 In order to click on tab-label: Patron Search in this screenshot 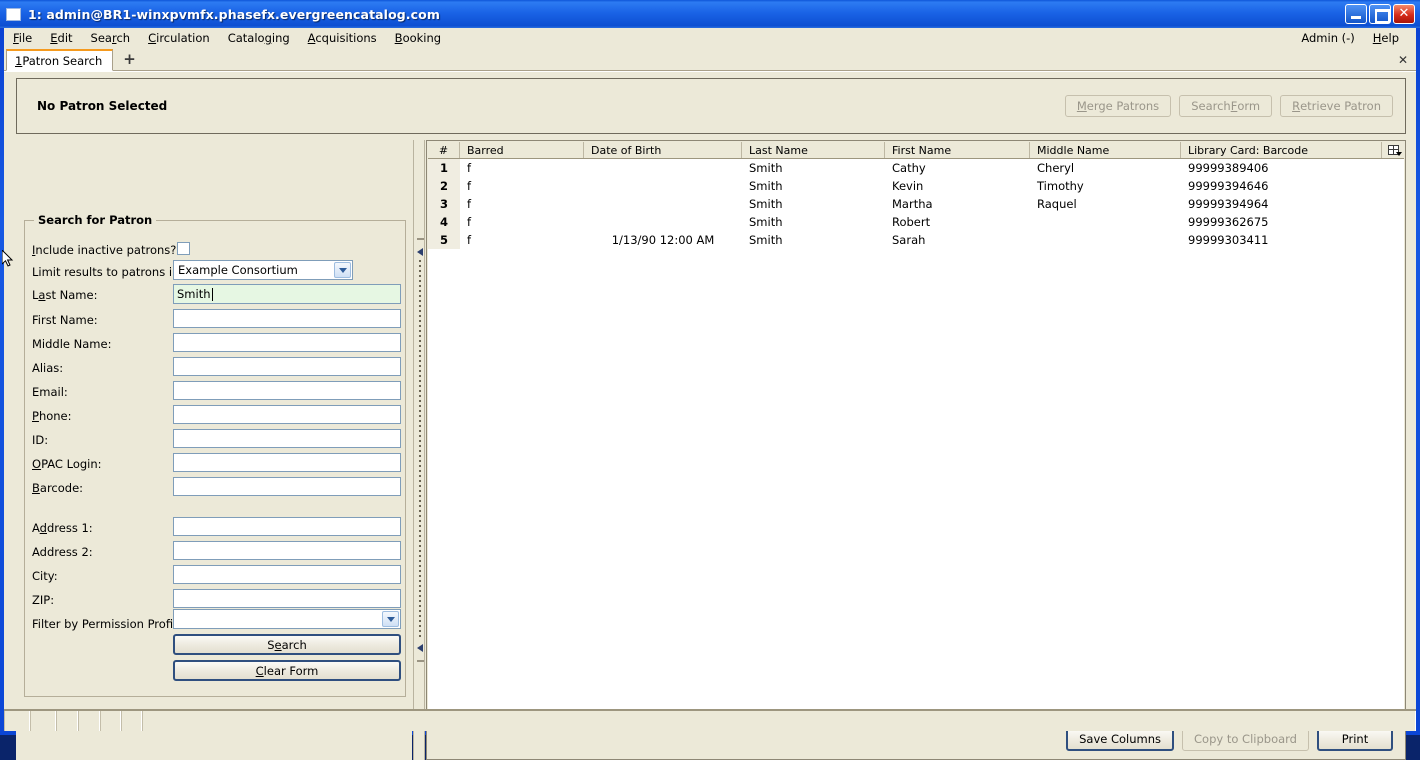, I will do `click(62, 60)`.